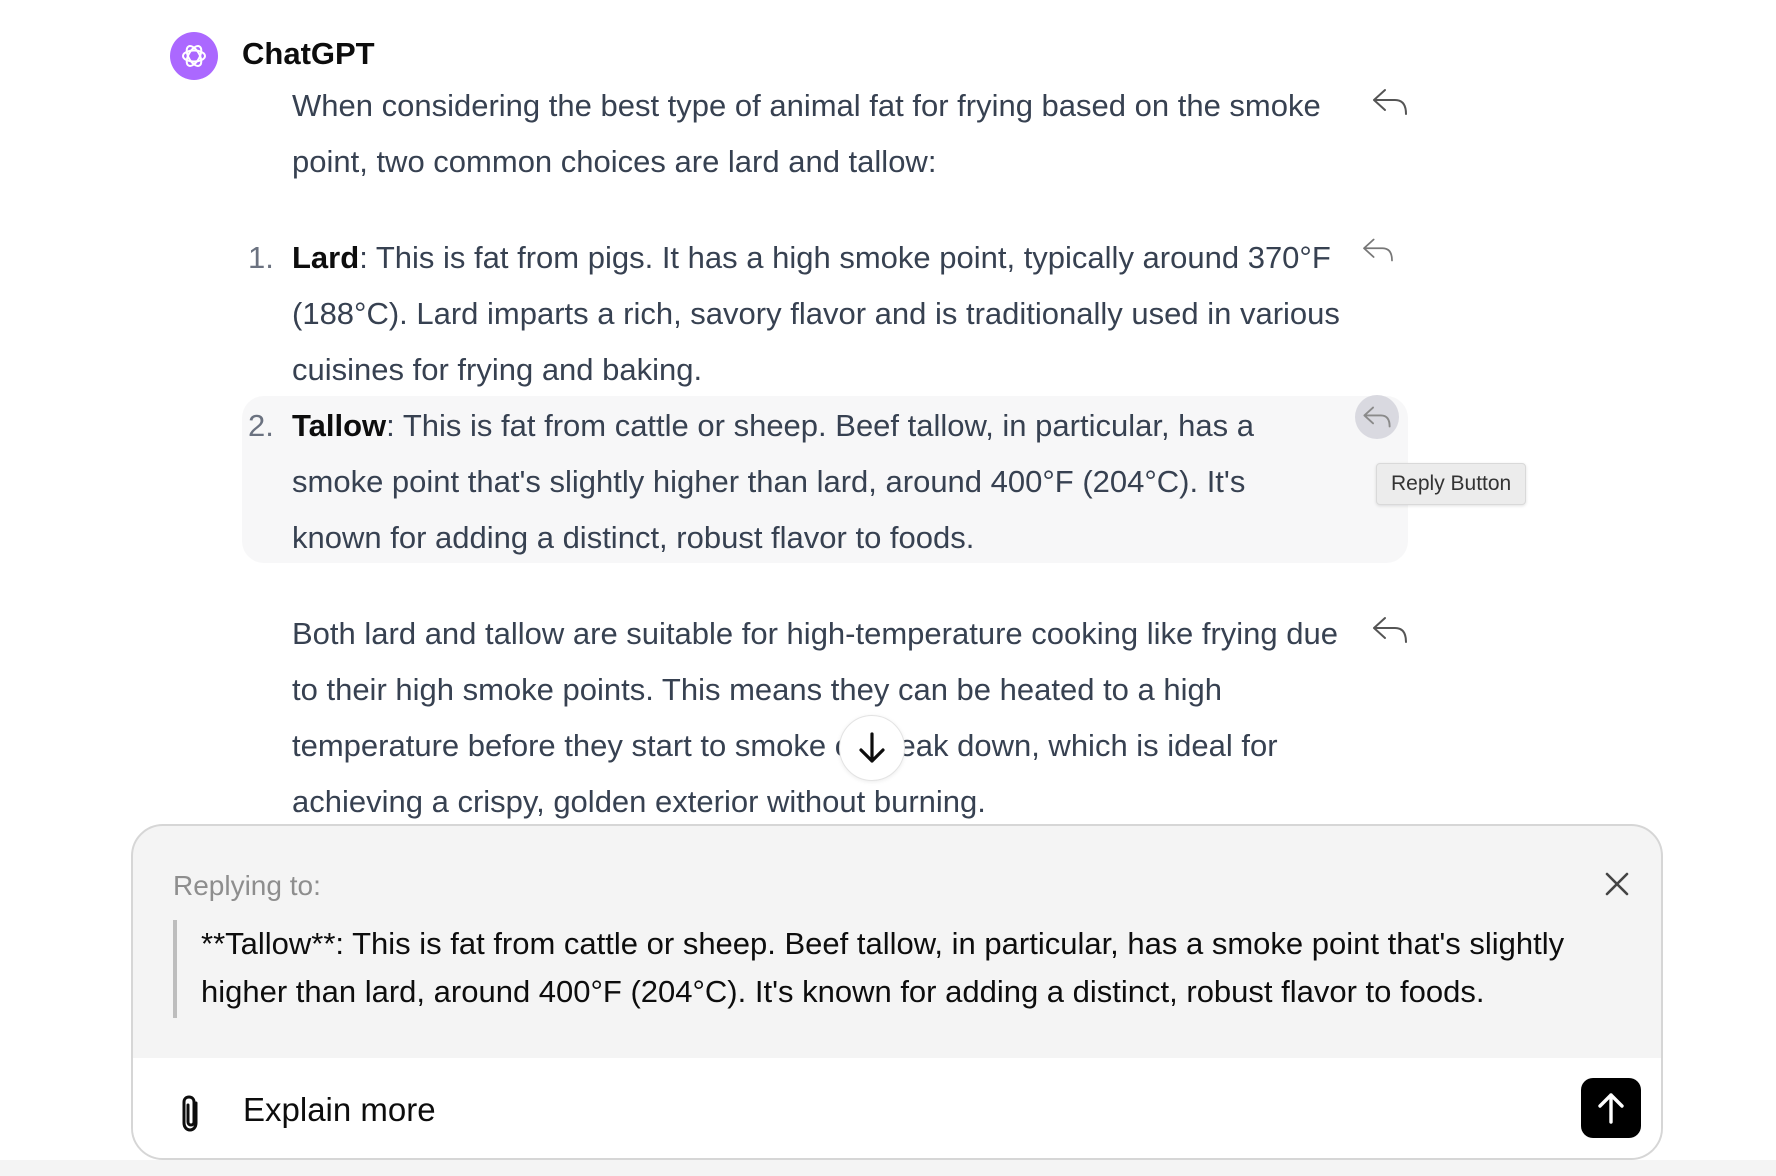  I want to click on bottom-strip, so click(888, 1168).